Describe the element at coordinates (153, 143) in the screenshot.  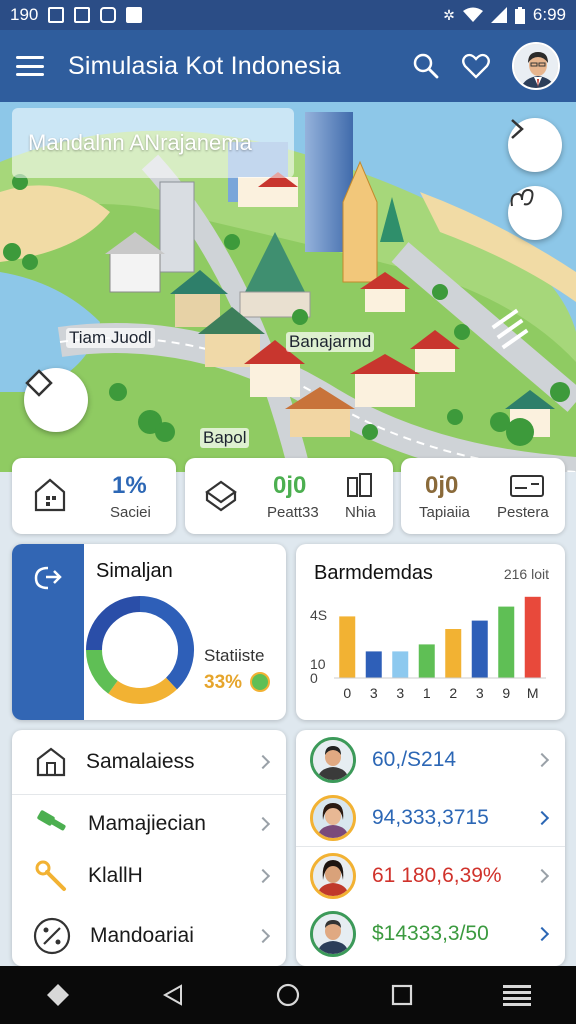
I see `map-banner: Mandalnn ANrajanema` at that location.